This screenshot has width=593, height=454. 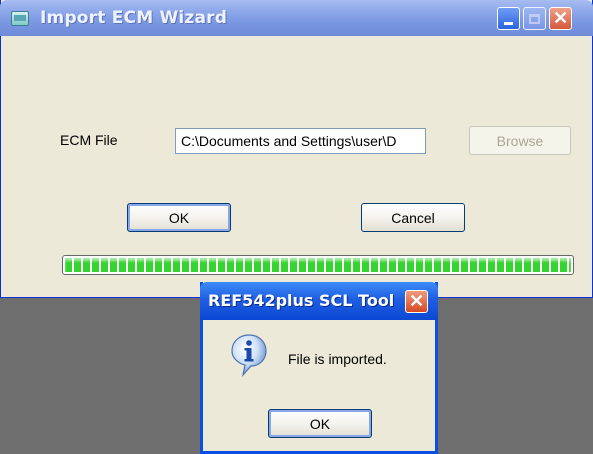 What do you see at coordinates (20, 18) in the screenshot?
I see `wizard-app-icon` at bounding box center [20, 18].